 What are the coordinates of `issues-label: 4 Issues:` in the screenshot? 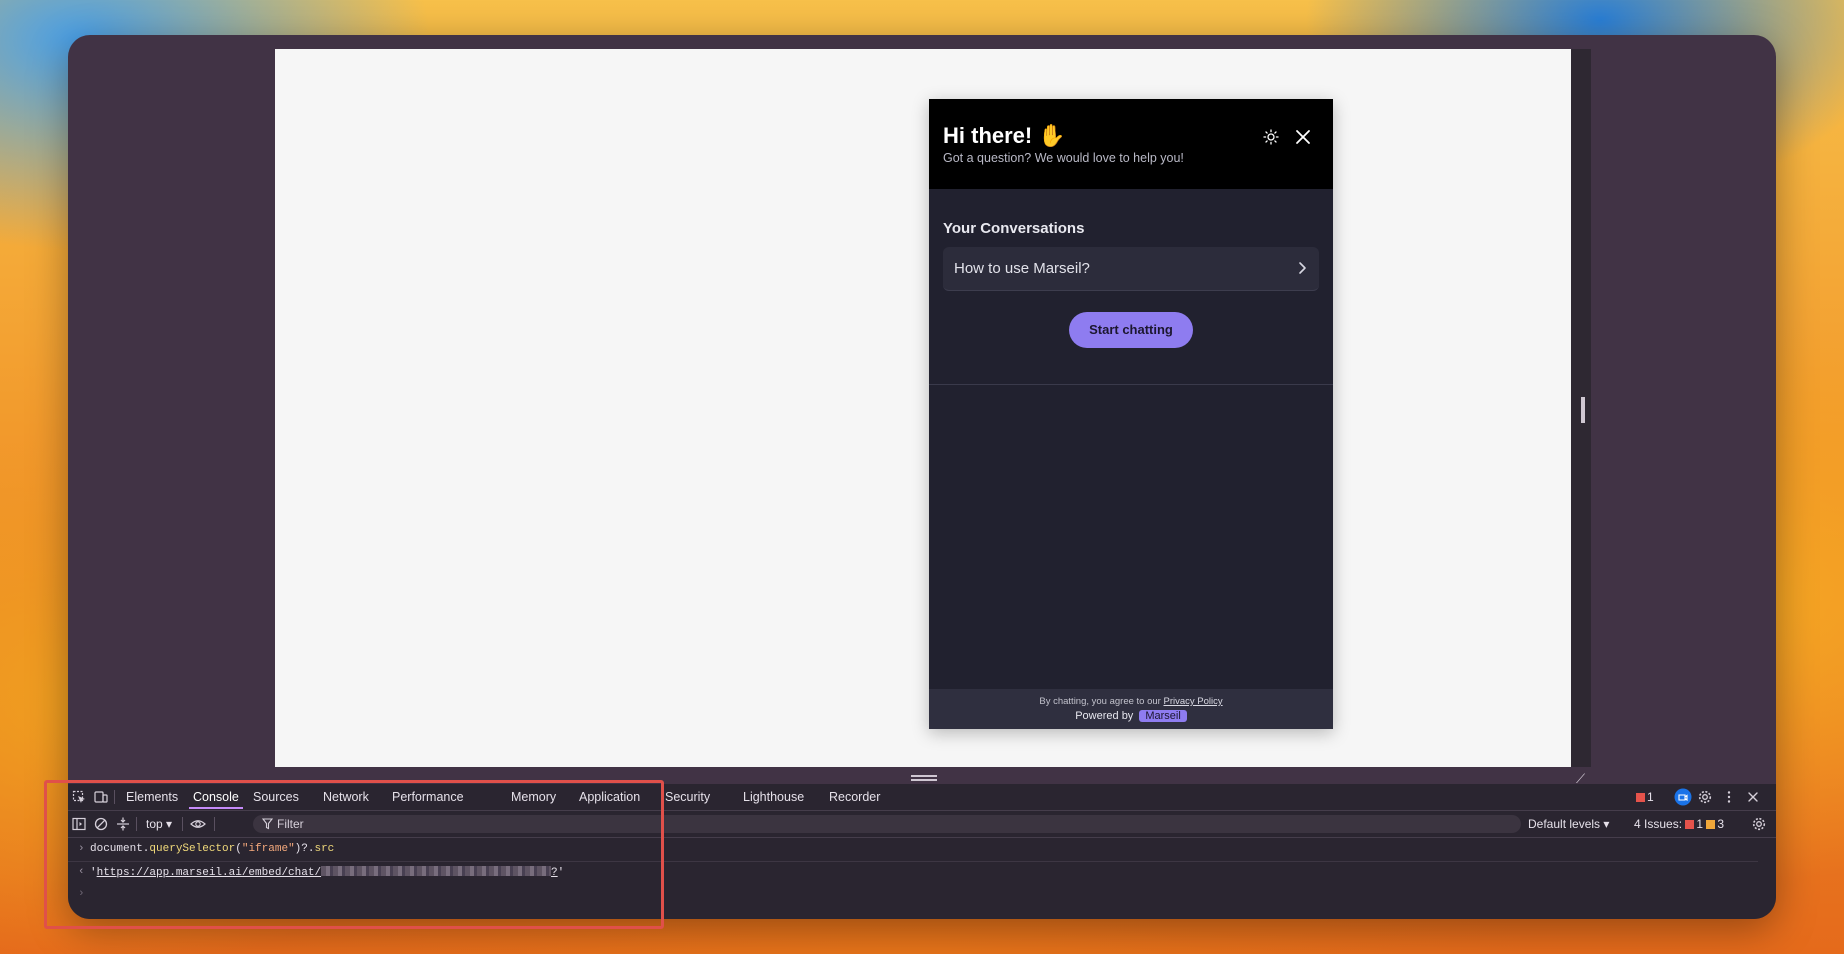 It's located at (1658, 824).